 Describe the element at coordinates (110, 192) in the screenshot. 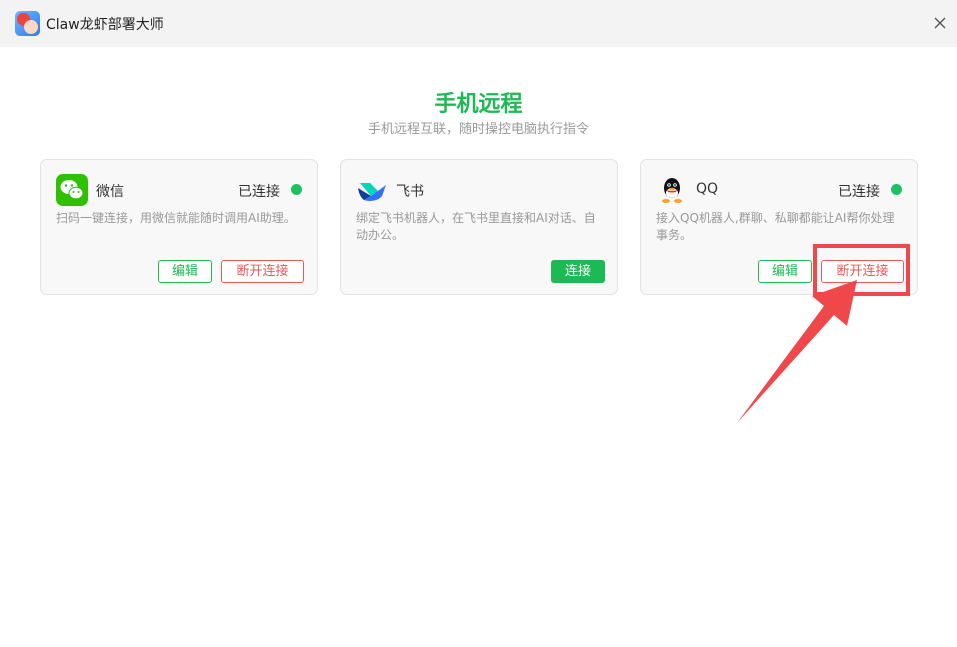

I see `card-name: 微信` at that location.